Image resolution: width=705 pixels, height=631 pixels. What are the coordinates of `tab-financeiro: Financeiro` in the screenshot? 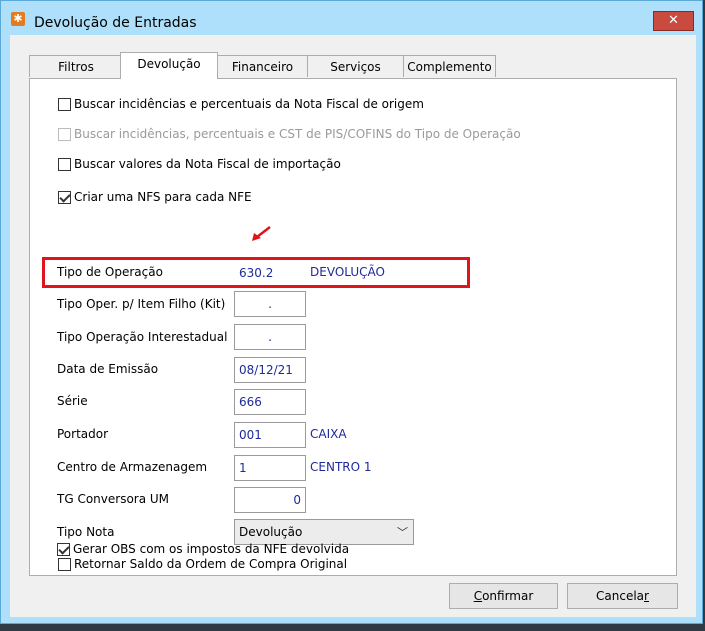 It's located at (262, 66).